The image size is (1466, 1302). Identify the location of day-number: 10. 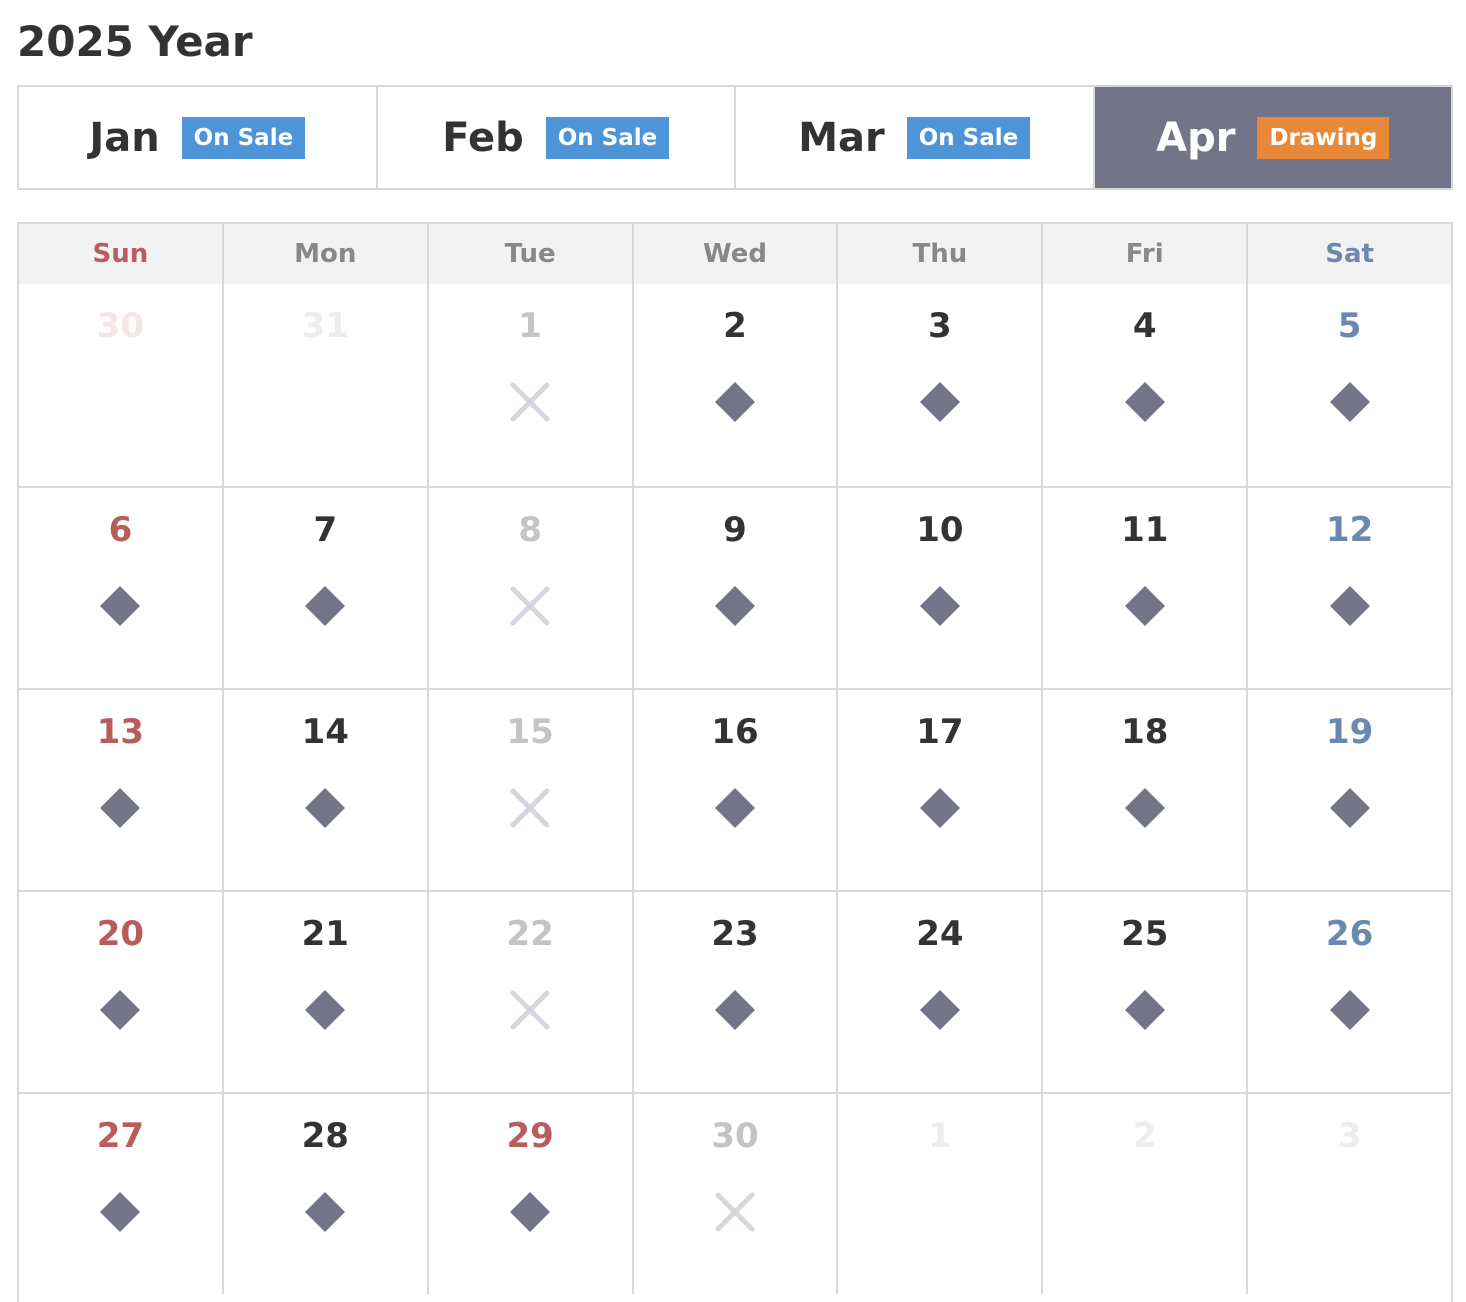
(940, 530).